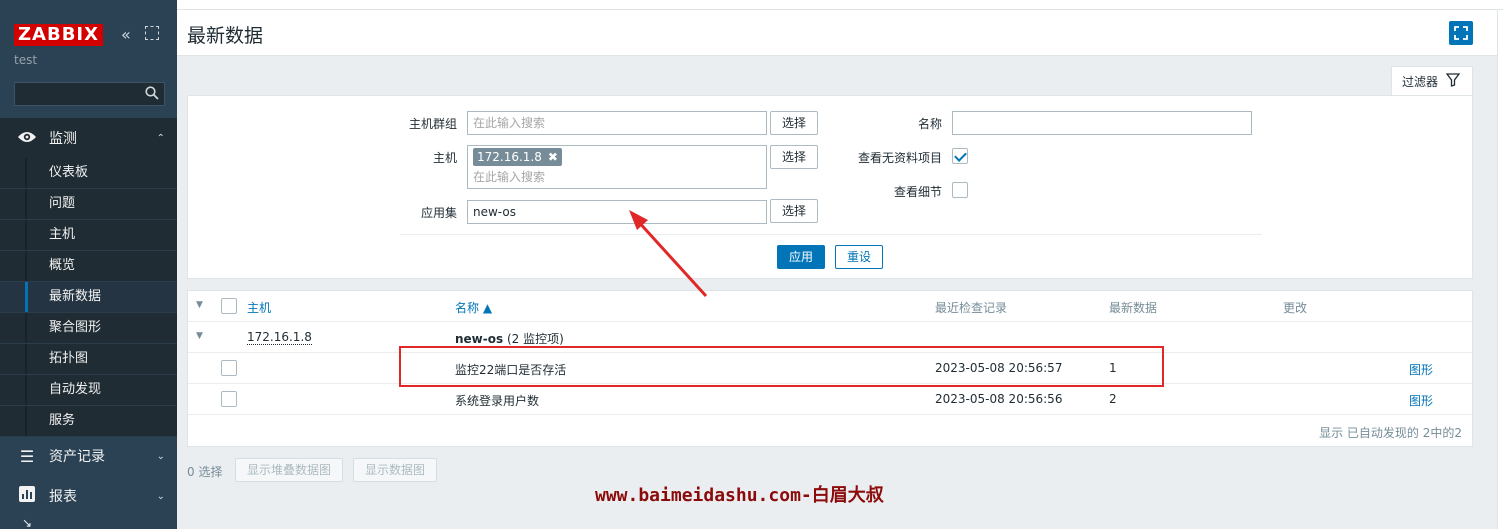 The image size is (1503, 529). I want to click on application-label: 应用集, so click(438, 213).